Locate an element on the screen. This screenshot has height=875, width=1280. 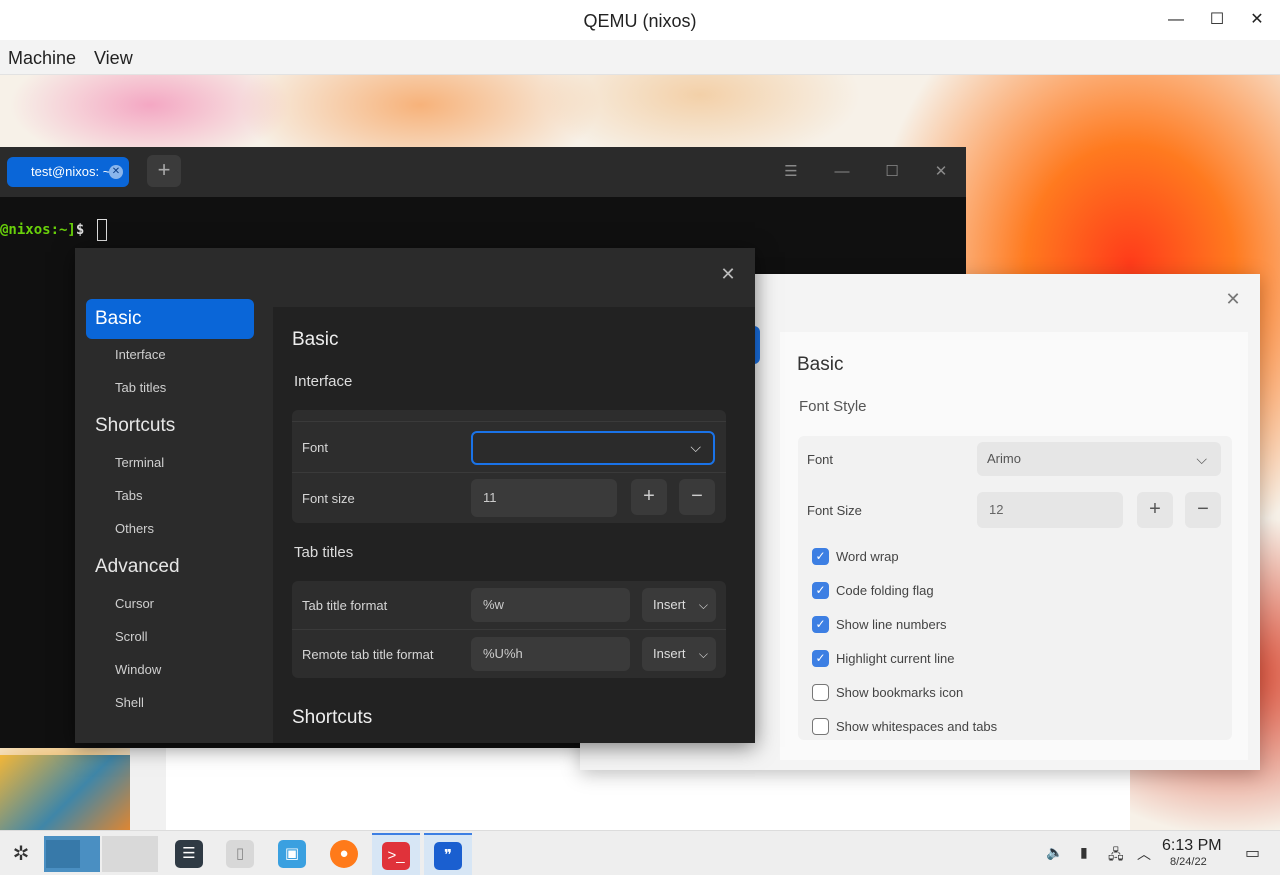
menubar: Machine View is located at coordinates (640, 57).